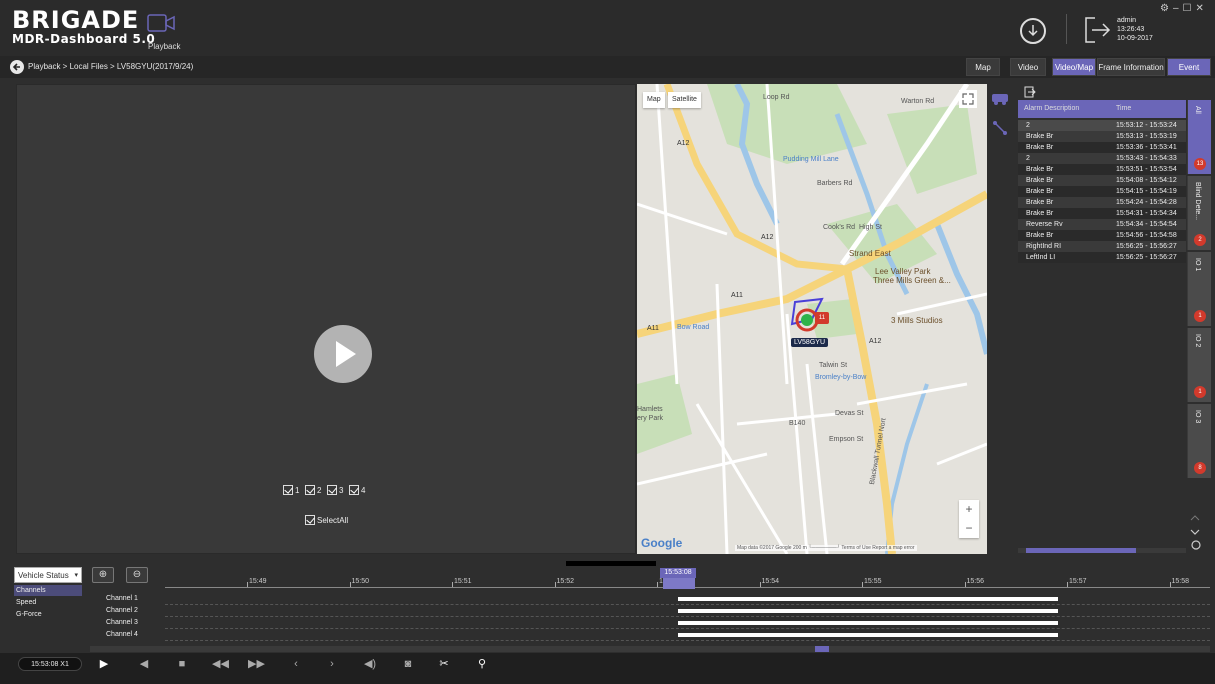  I want to click on map-zoom-in-button: +, so click(969, 509).